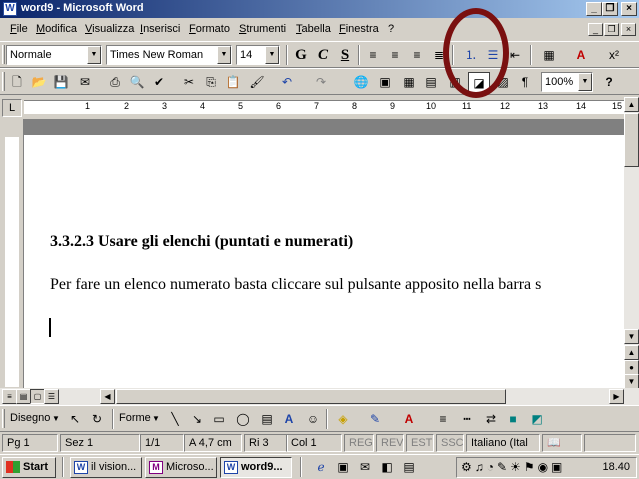  Describe the element at coordinates (219, 419) in the screenshot. I see `rectangle-icon: ▭` at that location.